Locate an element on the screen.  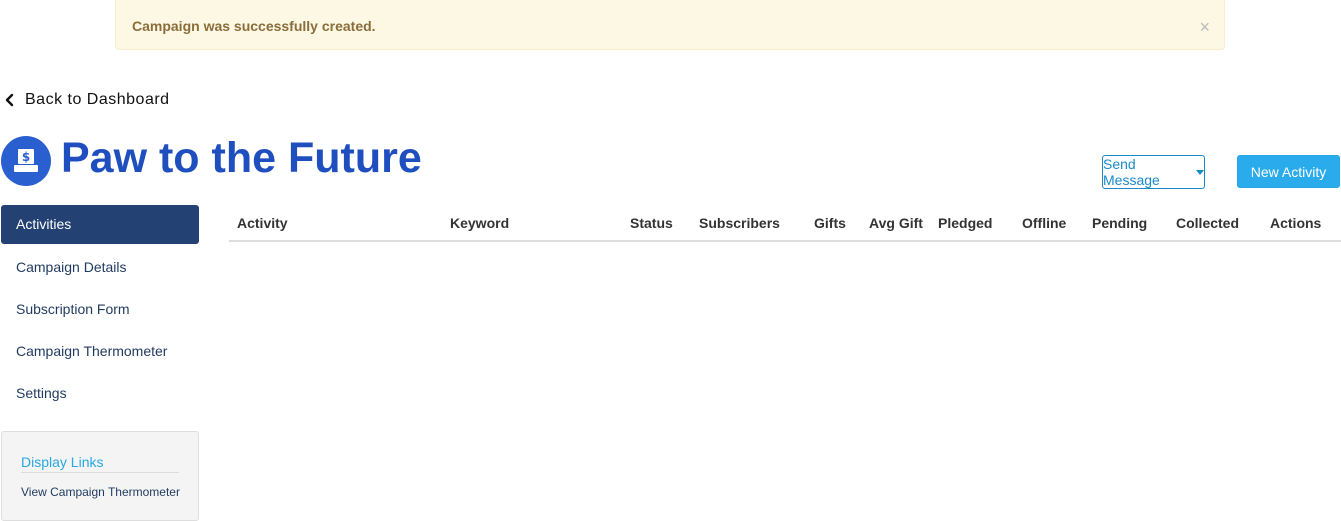
send-message-label: Send Message is located at coordinates (1131, 172).